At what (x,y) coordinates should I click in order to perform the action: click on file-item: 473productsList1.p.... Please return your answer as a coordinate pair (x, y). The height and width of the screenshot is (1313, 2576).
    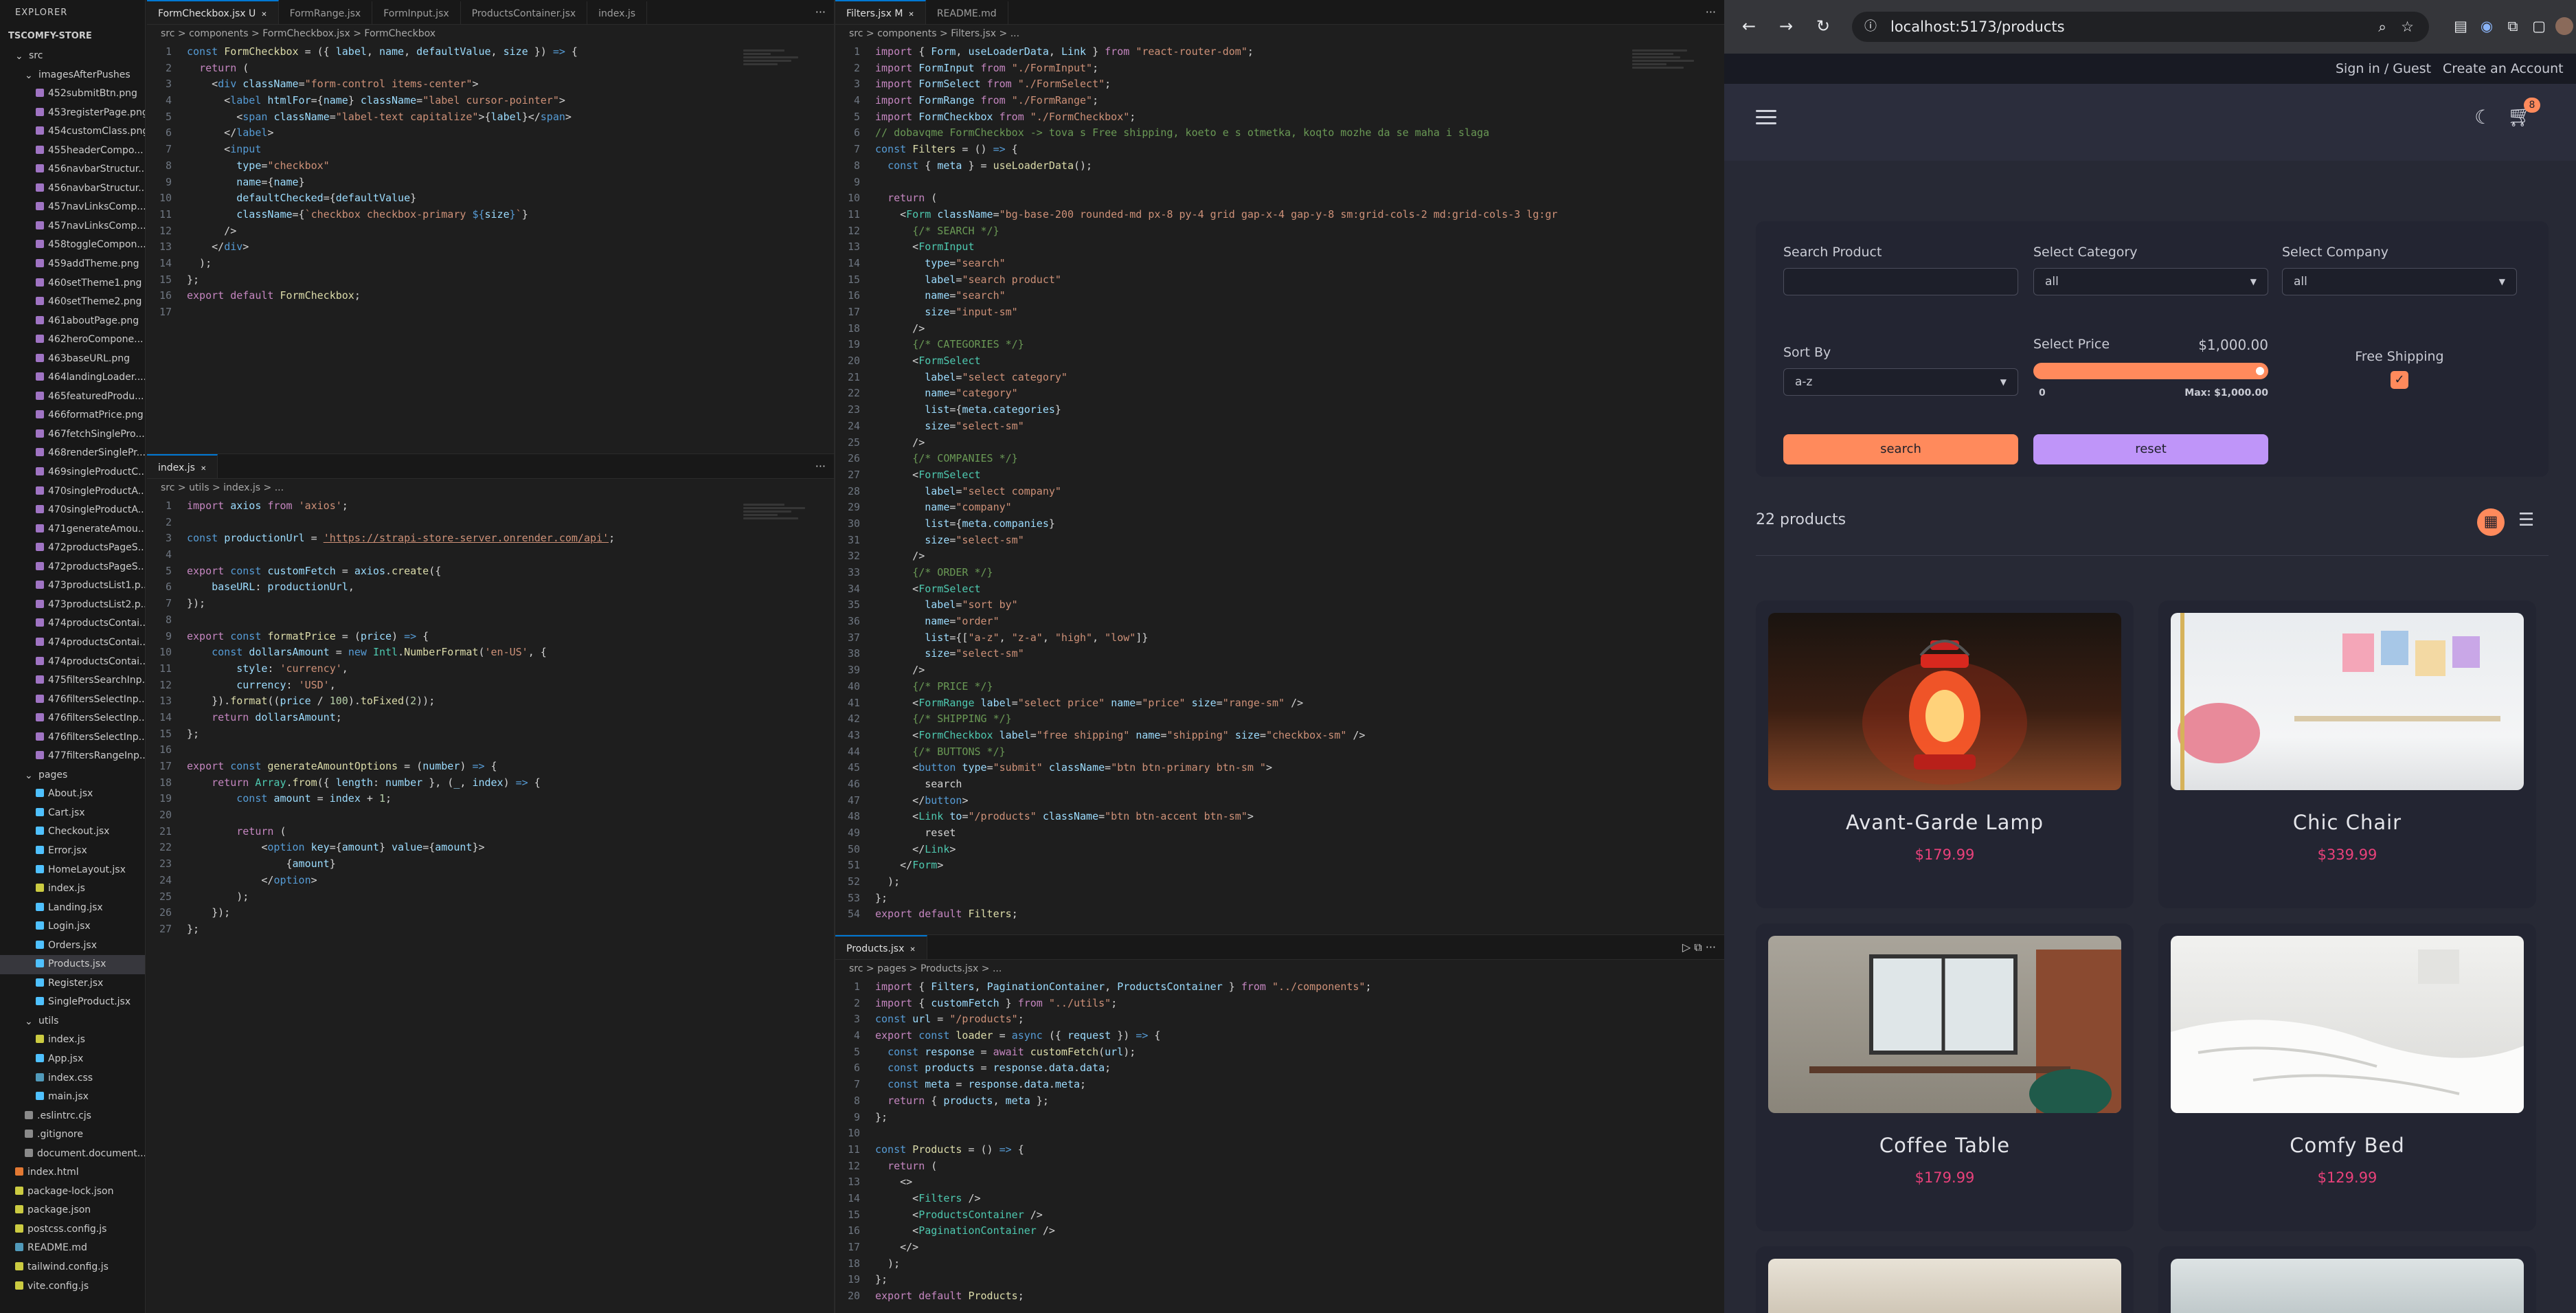
    Looking at the image, I should click on (72, 586).